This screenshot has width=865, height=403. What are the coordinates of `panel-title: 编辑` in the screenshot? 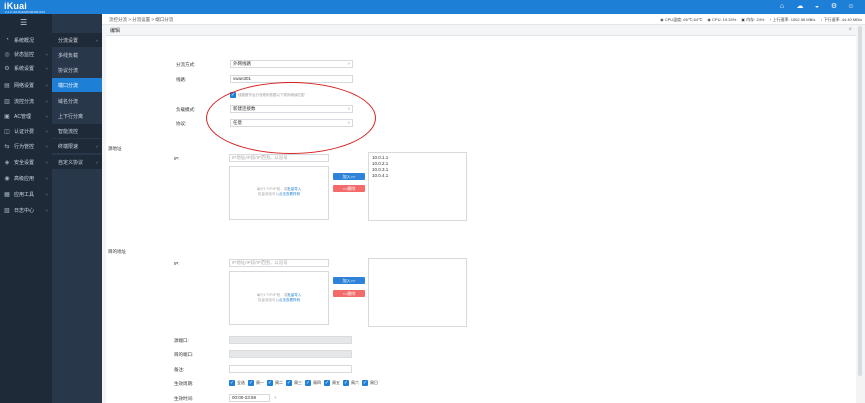 It's located at (481, 31).